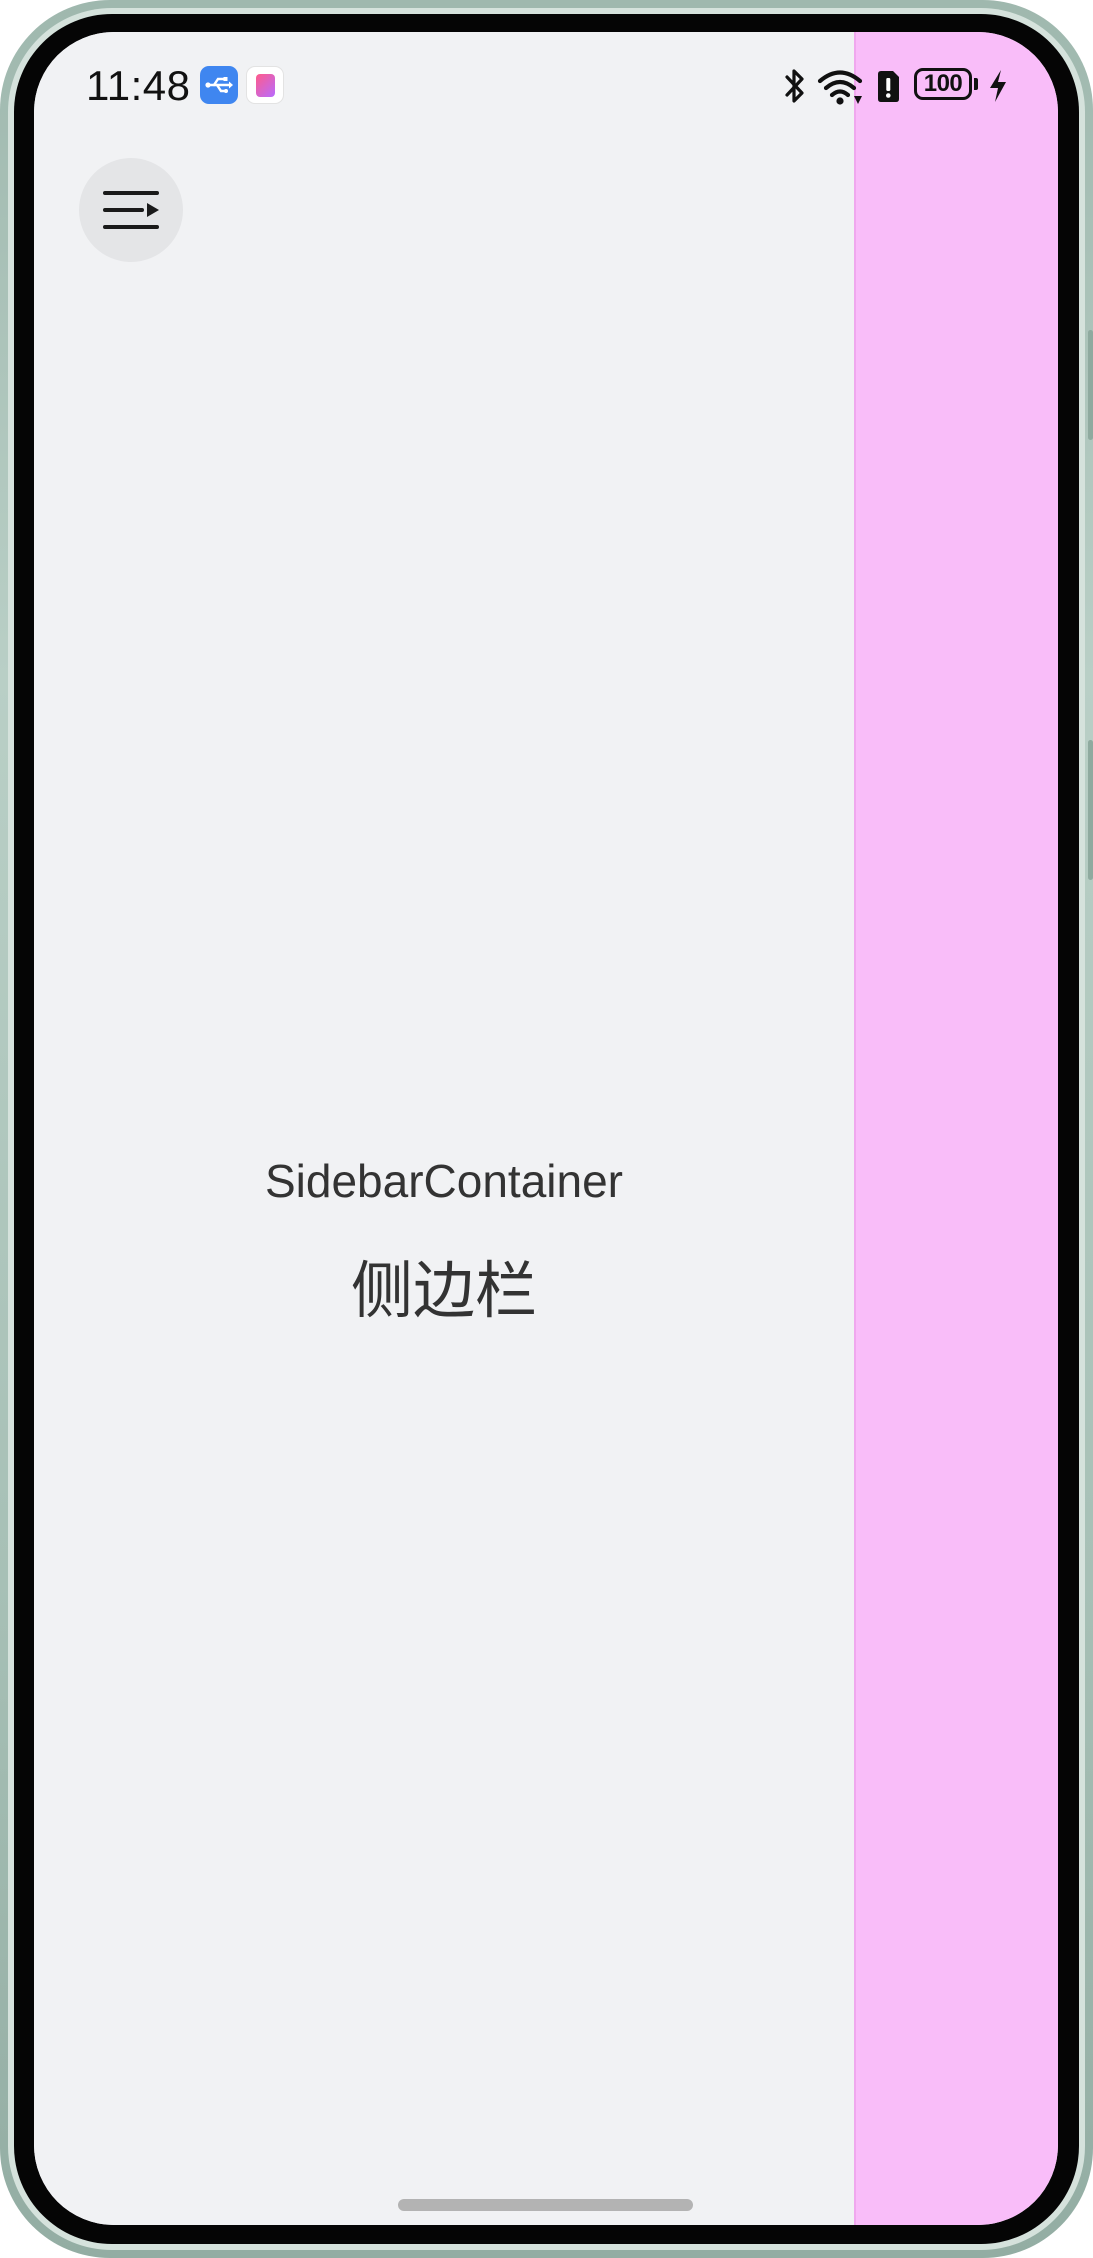 The width and height of the screenshot is (1093, 2258). I want to click on app-notification-icon, so click(265, 85).